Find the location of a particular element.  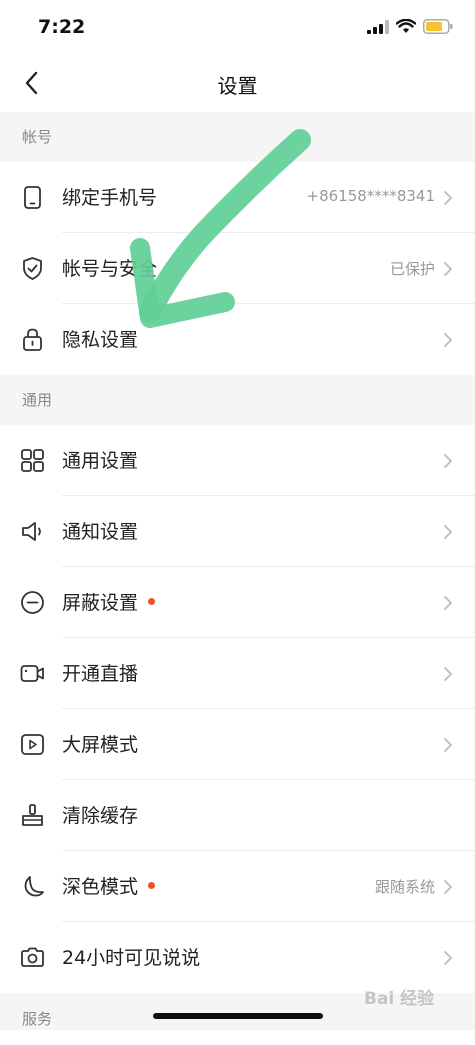

section-header-account: 帐号 is located at coordinates (237, 137).